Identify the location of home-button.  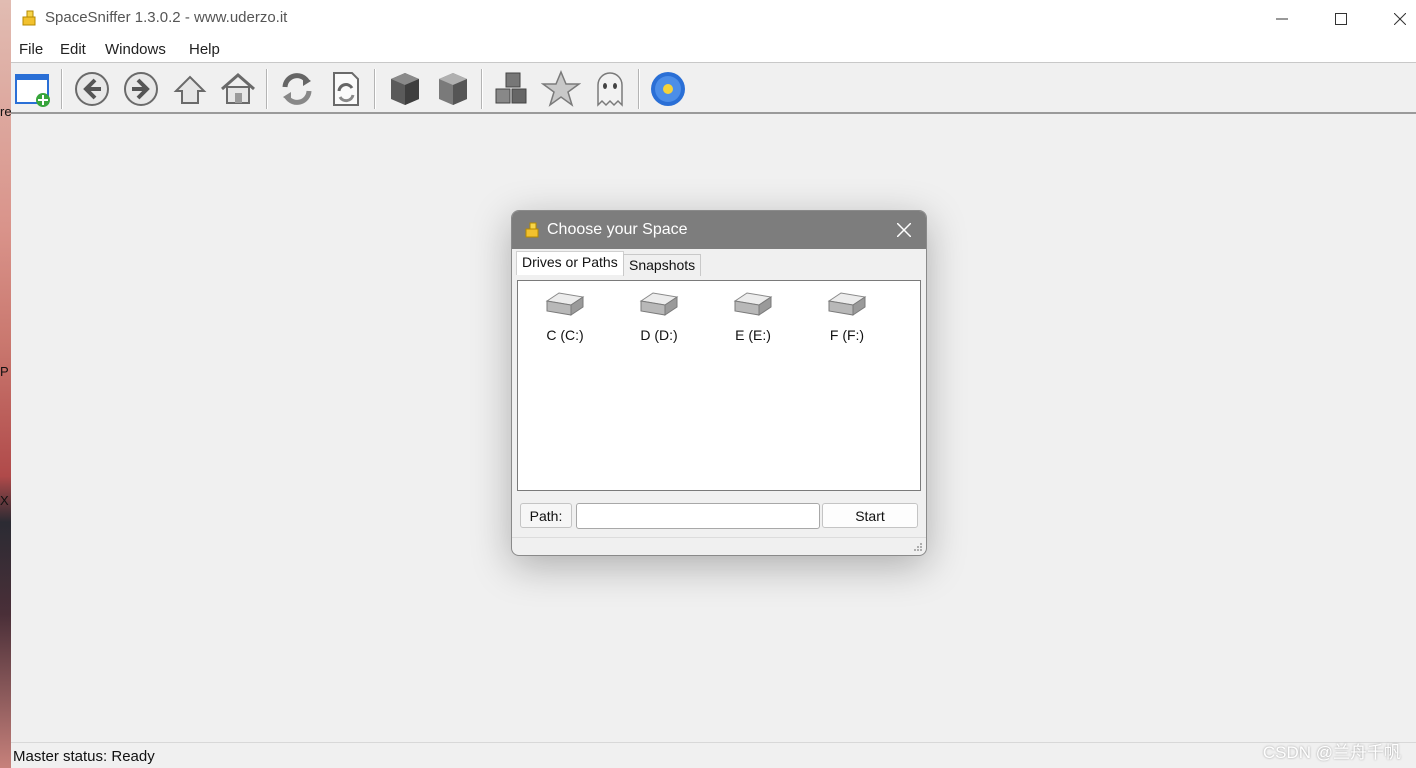
(238, 89).